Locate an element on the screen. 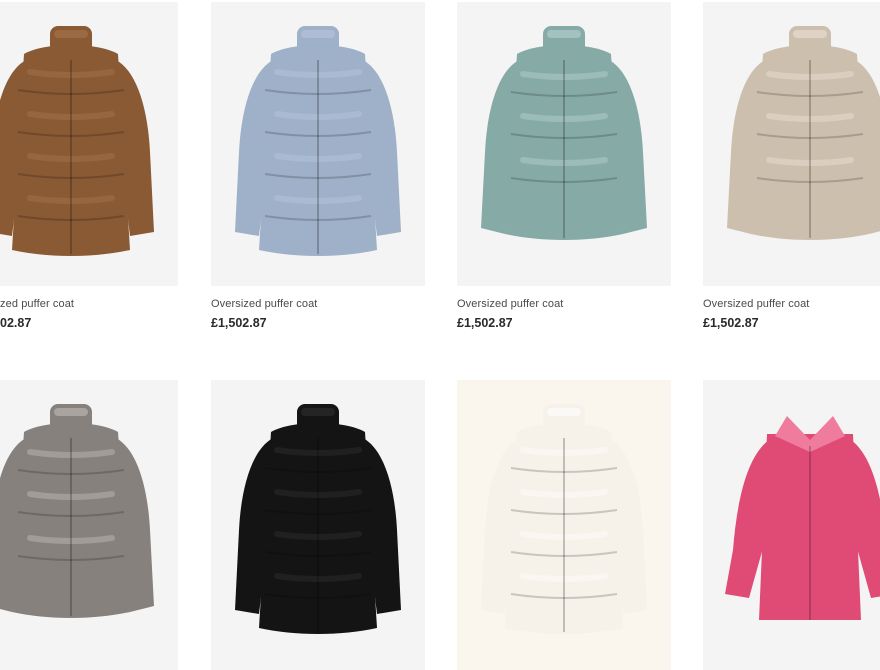 Image resolution: width=880 pixels, height=670 pixels. product-price: 02.87 is located at coordinates (16, 323).